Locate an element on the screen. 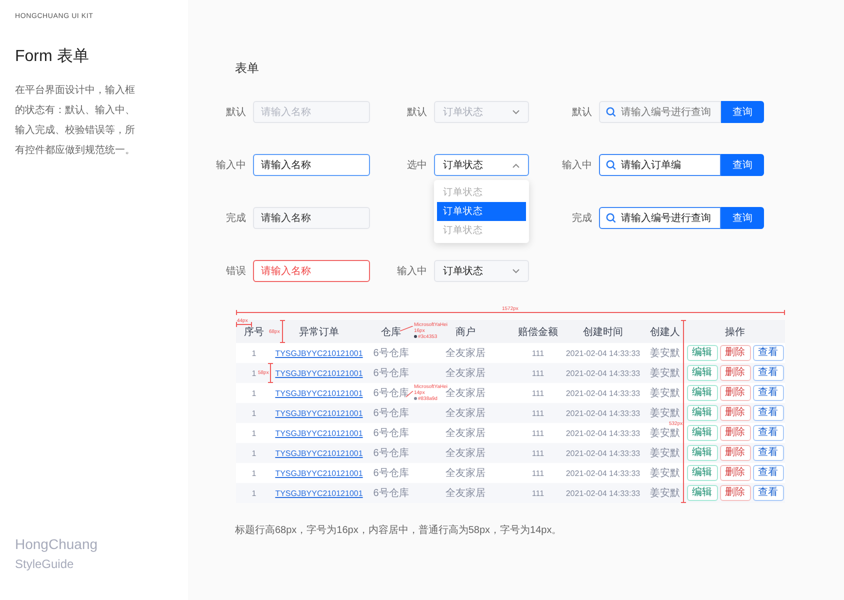  field-label: 默认 is located at coordinates (417, 112).